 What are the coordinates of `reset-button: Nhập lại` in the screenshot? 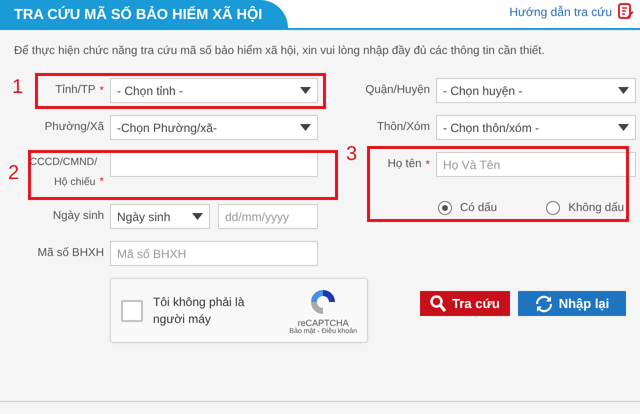 It's located at (572, 303).